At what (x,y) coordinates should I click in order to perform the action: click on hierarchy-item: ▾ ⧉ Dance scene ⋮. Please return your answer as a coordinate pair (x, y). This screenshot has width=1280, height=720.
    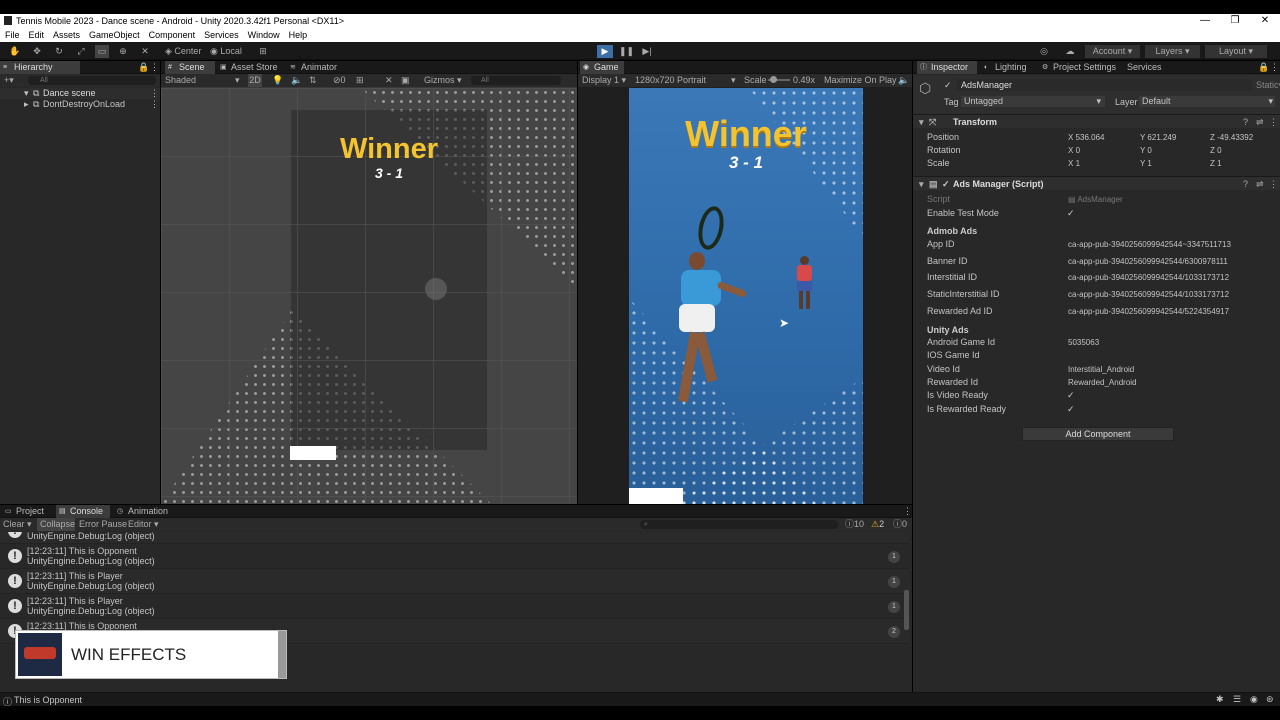
    Looking at the image, I should click on (80, 93).